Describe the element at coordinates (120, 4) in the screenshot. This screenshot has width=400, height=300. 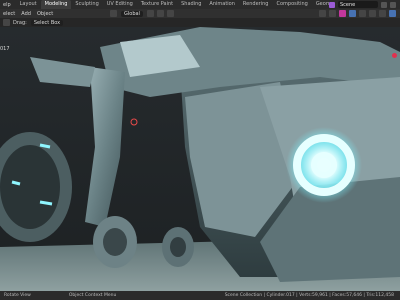
I see `tab-uv-editing: UV Editing` at that location.